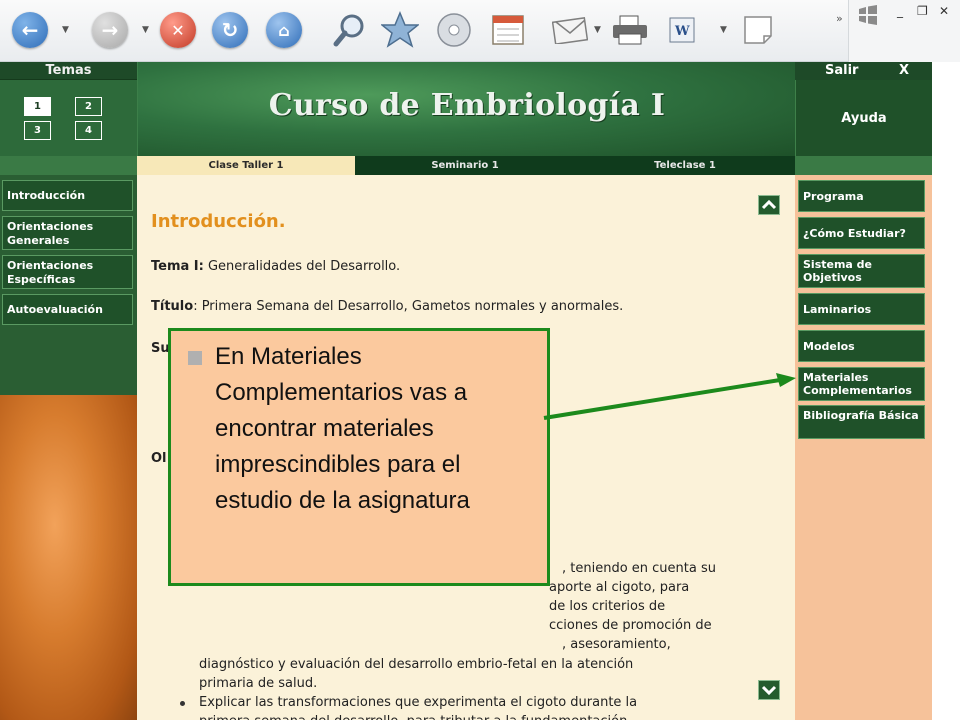  I want to click on titulo-label: Título, so click(172, 306).